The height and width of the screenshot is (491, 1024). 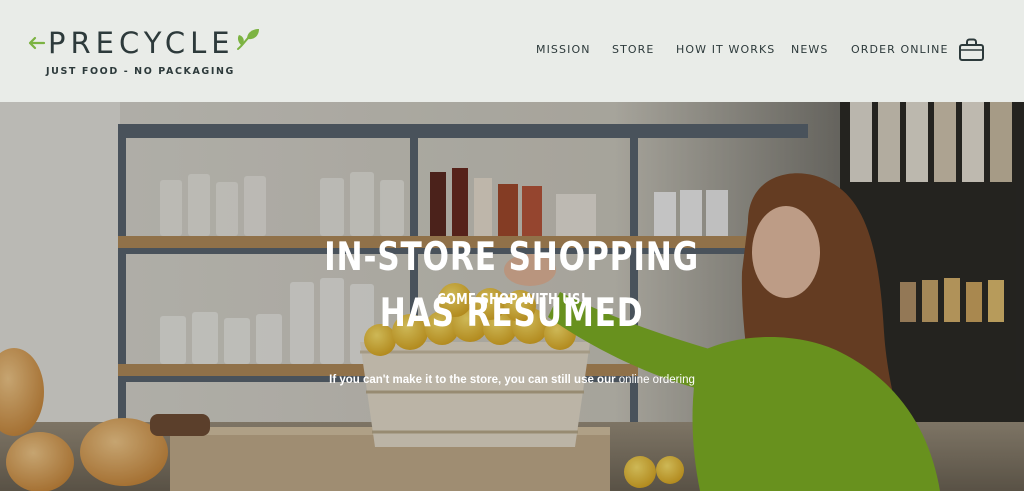 I want to click on nav-item-how-it-works: HOW IT WORKS, so click(x=725, y=49).